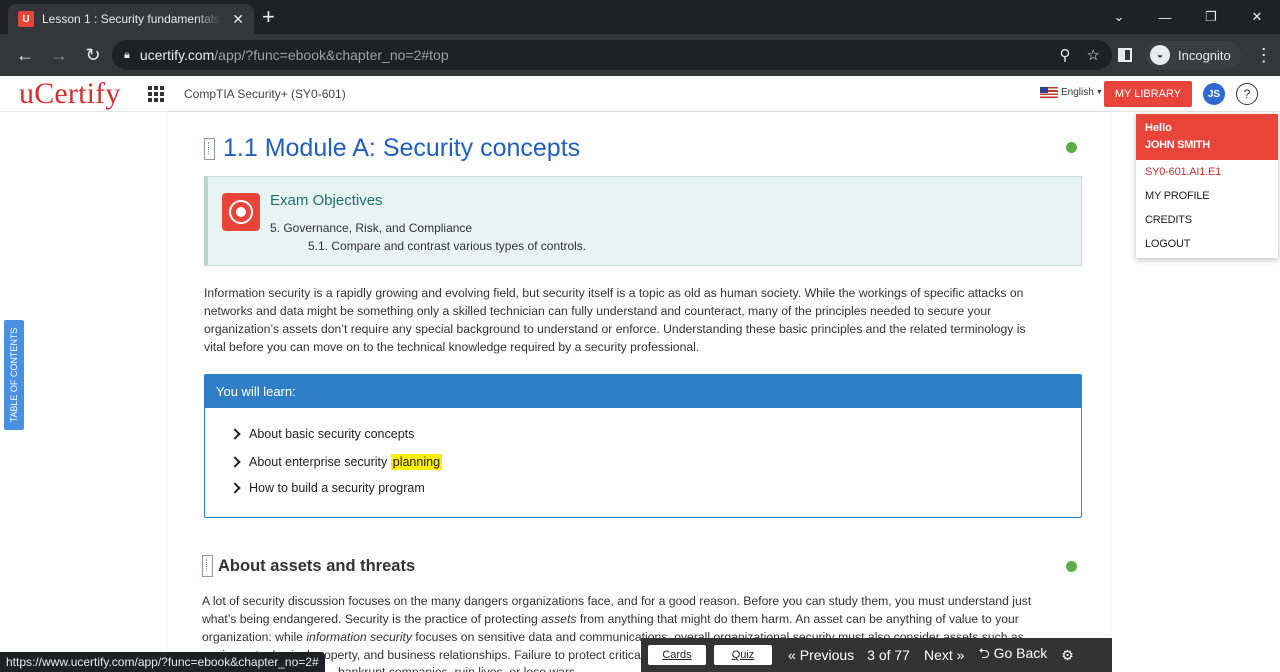  Describe the element at coordinates (821, 655) in the screenshot. I see `previous-button: « Previous` at that location.